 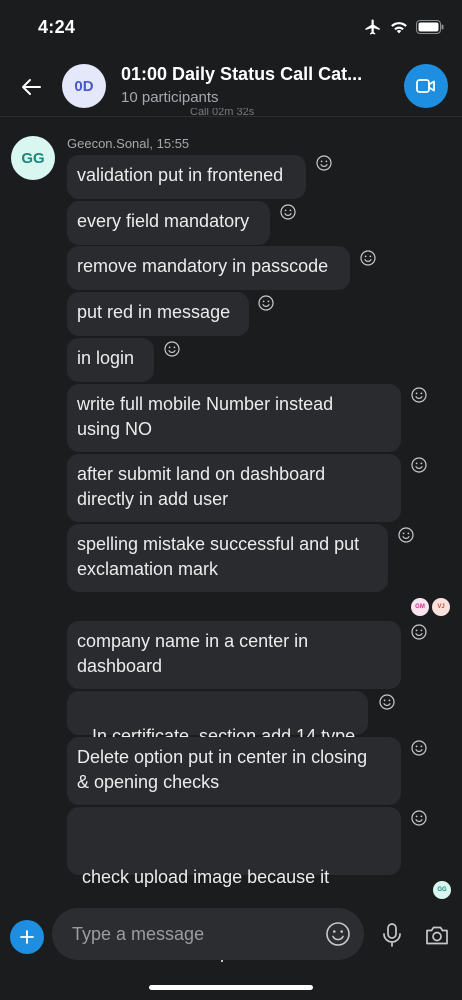 What do you see at coordinates (372, 27) in the screenshot?
I see `airplane-icon` at bounding box center [372, 27].